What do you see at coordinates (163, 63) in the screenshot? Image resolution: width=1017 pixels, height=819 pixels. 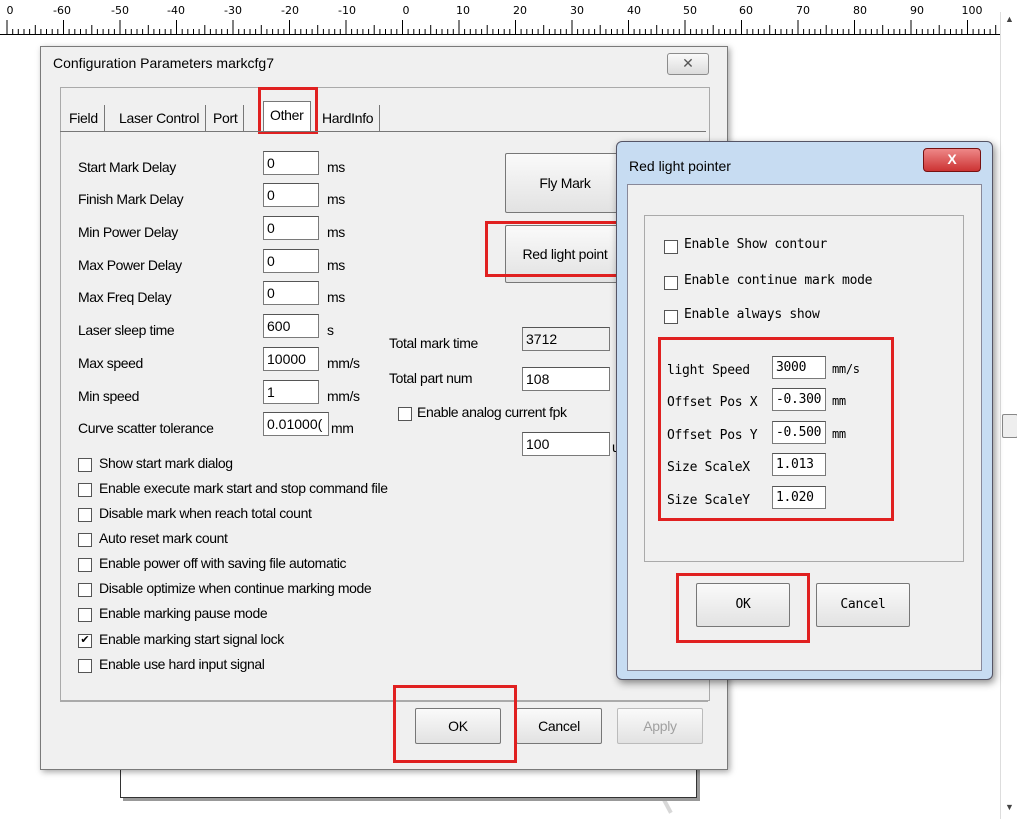 I see `config-dialog-title: Configuration Parameters markcfg7` at bounding box center [163, 63].